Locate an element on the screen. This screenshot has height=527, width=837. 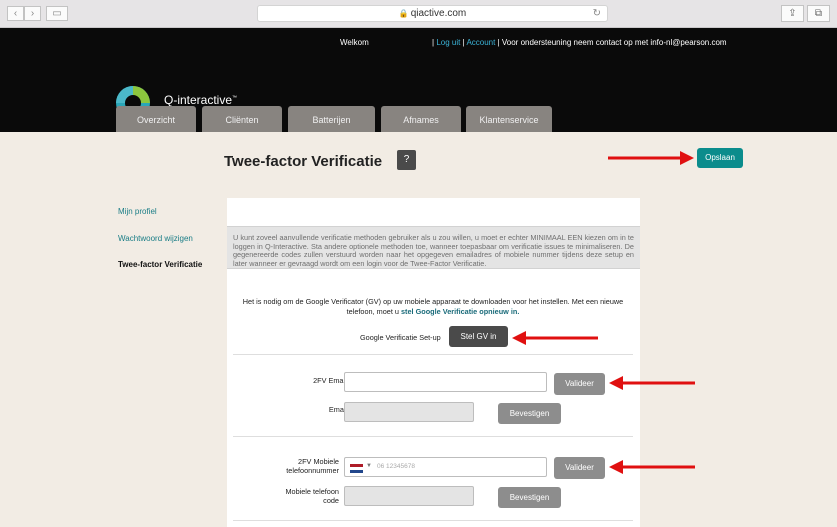
mobile-placeholder: 06 12345678 is located at coordinates (396, 466).